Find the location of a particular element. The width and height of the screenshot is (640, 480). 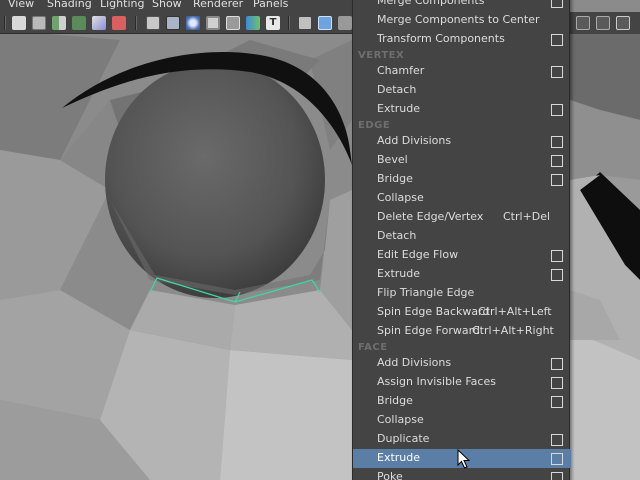

menu-item-merge-components: Merge Components is located at coordinates (462, 5).